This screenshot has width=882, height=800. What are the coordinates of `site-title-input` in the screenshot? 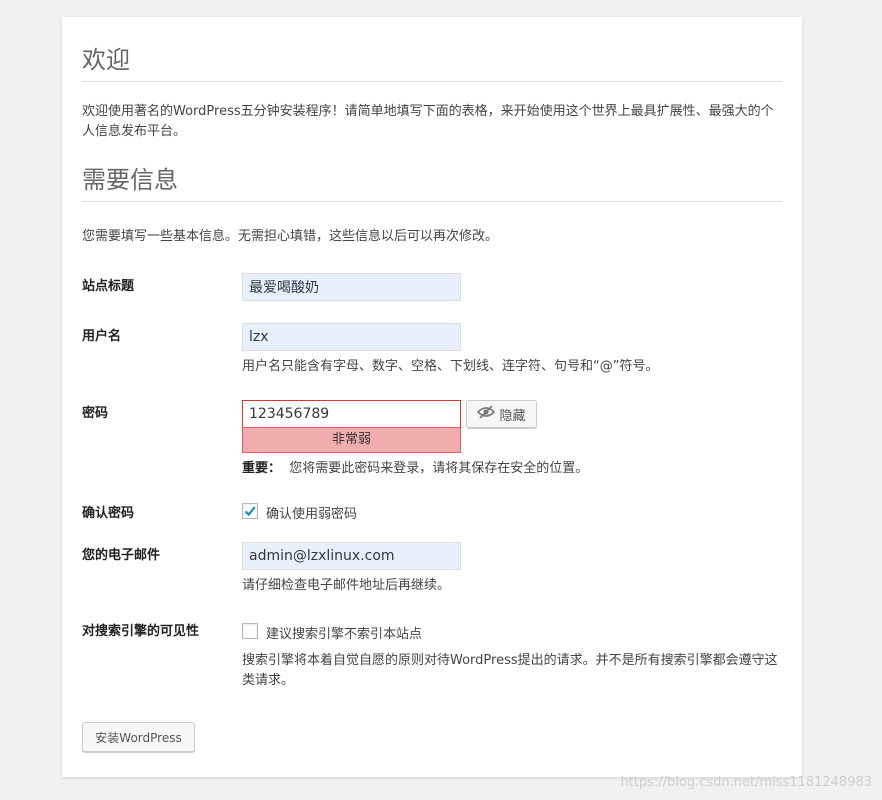 It's located at (351, 287).